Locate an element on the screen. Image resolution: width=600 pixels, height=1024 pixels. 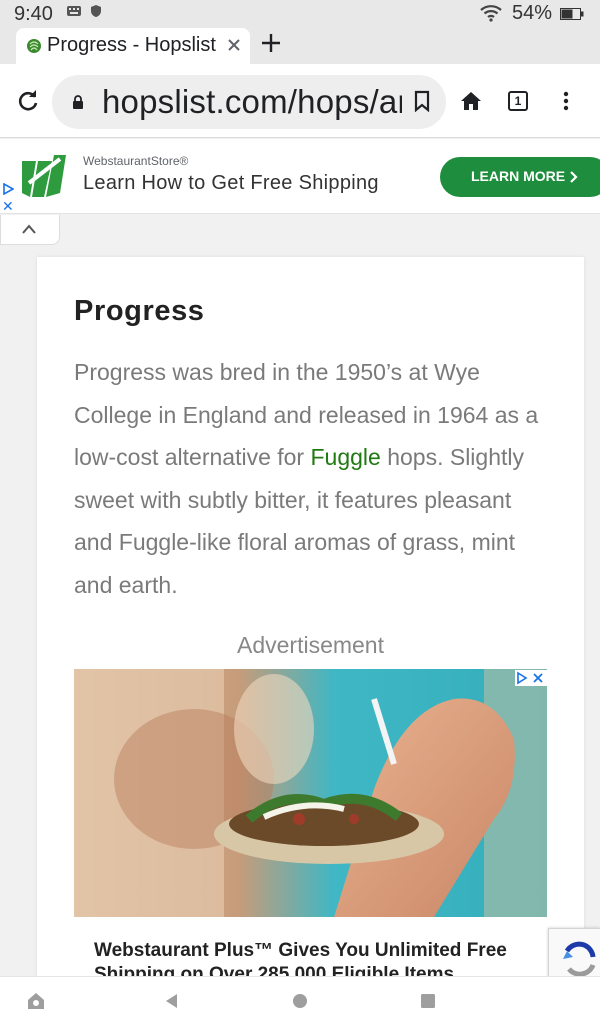
back-icon is located at coordinates (172, 1001).